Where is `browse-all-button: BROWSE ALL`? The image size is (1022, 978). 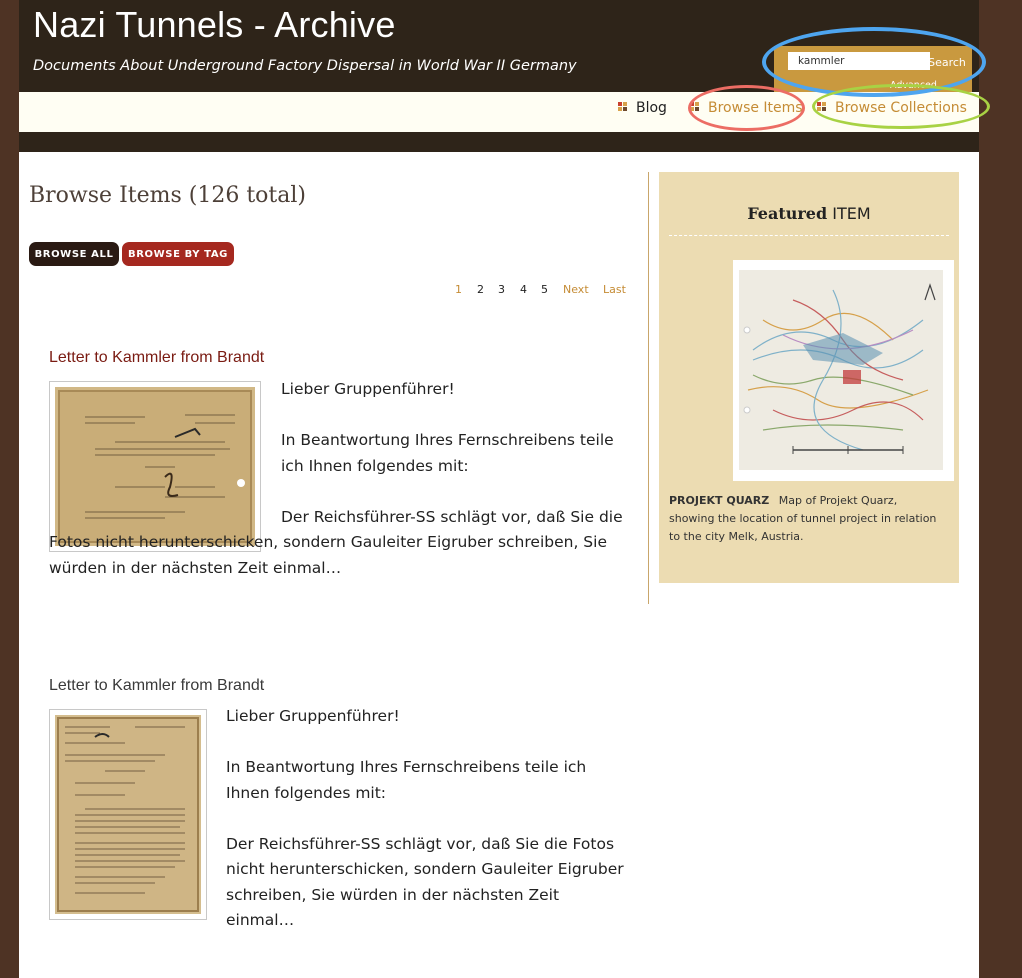 browse-all-button: BROWSE ALL is located at coordinates (74, 254).